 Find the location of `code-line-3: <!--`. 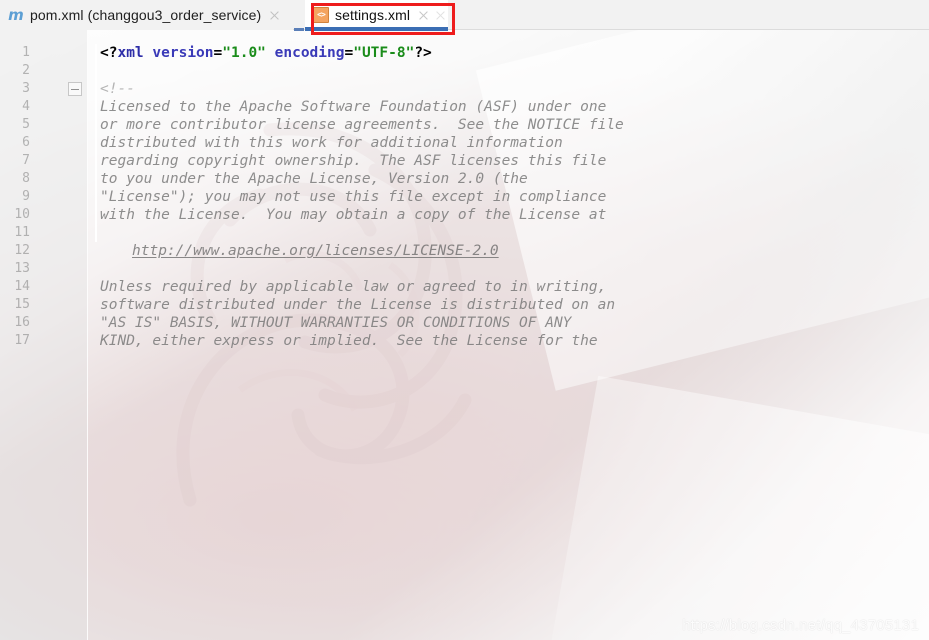

code-line-3: <!-- is located at coordinates (117, 89).